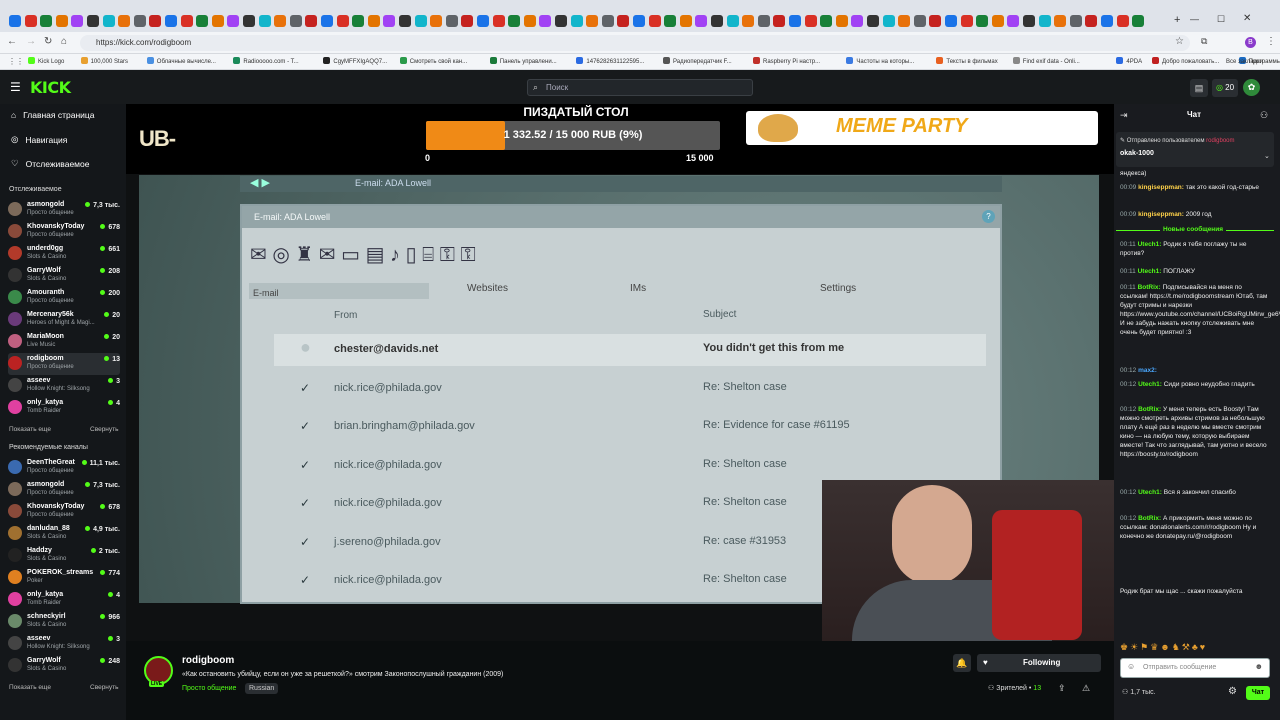 The height and width of the screenshot is (720, 1280). Describe the element at coordinates (1244, 62) in the screenshot. I see `all-bookmarks: Все закладки` at that location.